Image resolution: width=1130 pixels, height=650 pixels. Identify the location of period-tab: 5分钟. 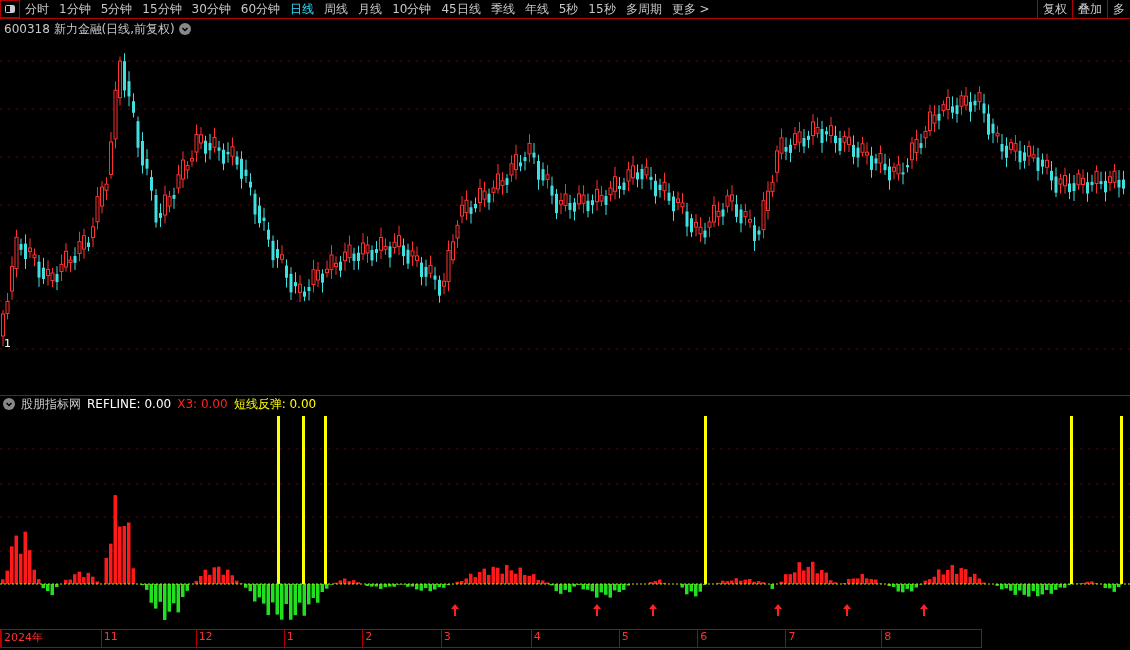
(116, 9).